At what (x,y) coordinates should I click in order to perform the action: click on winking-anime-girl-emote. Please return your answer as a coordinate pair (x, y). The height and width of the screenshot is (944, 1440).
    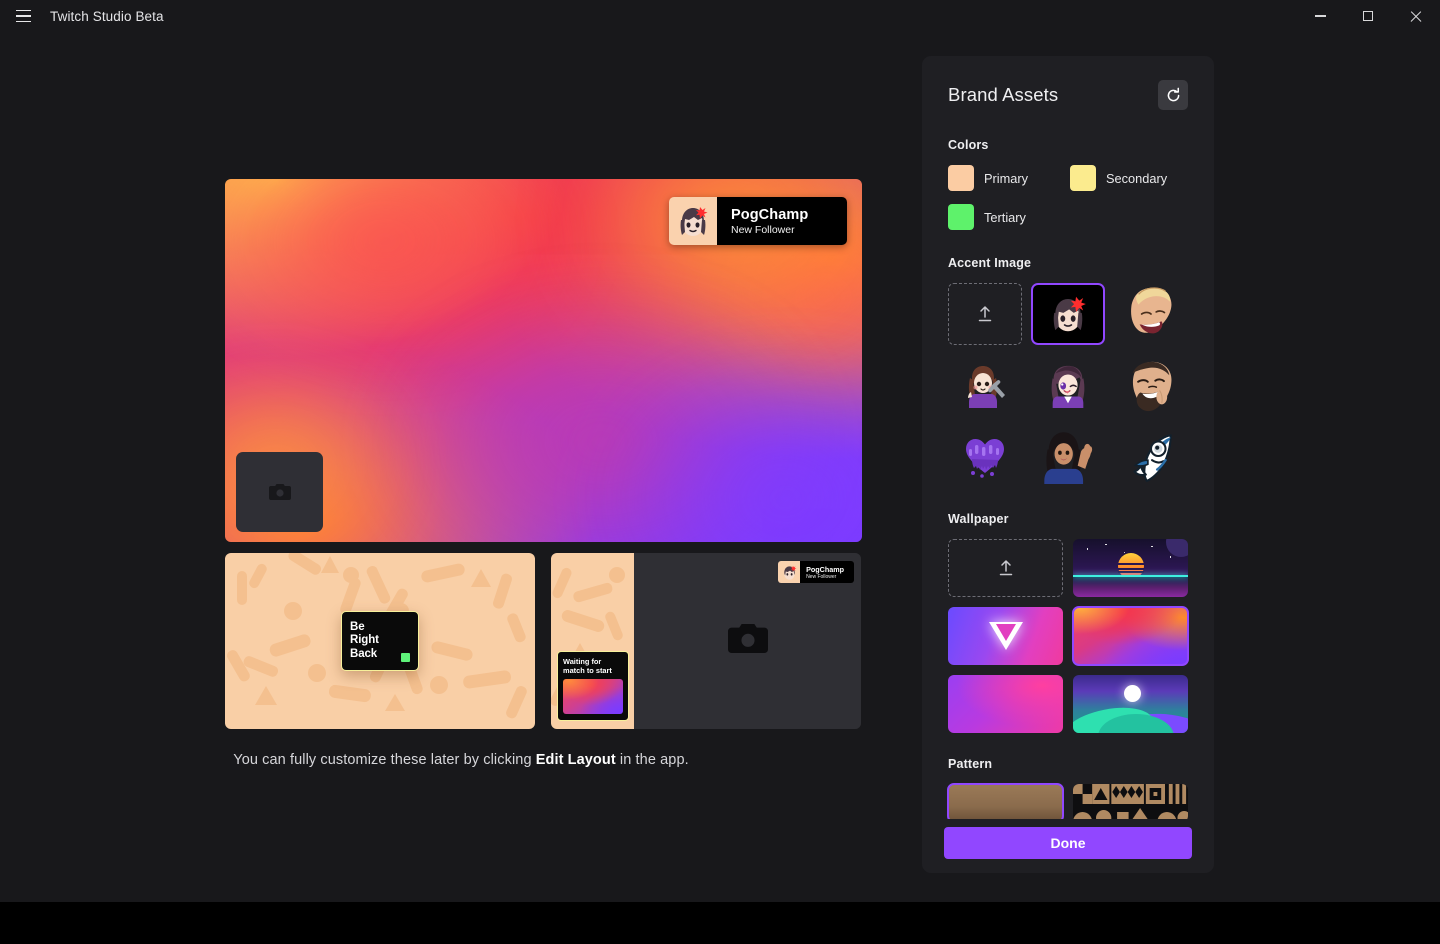
    Looking at the image, I should click on (1068, 386).